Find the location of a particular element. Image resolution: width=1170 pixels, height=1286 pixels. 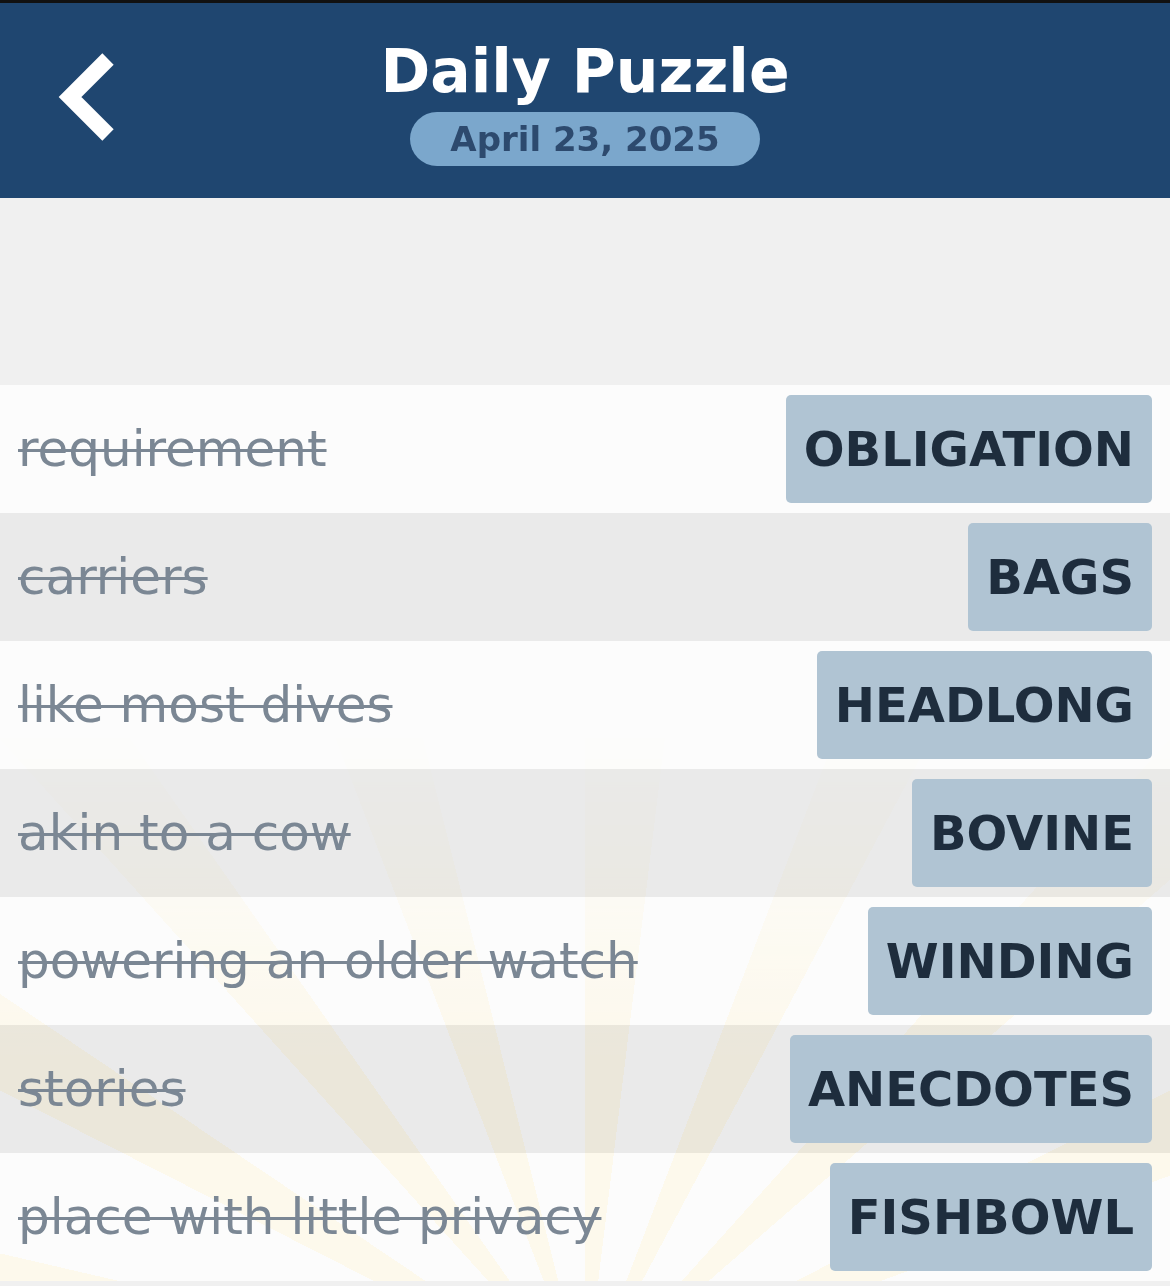

answer-tile: BOVINE is located at coordinates (1031, 833).